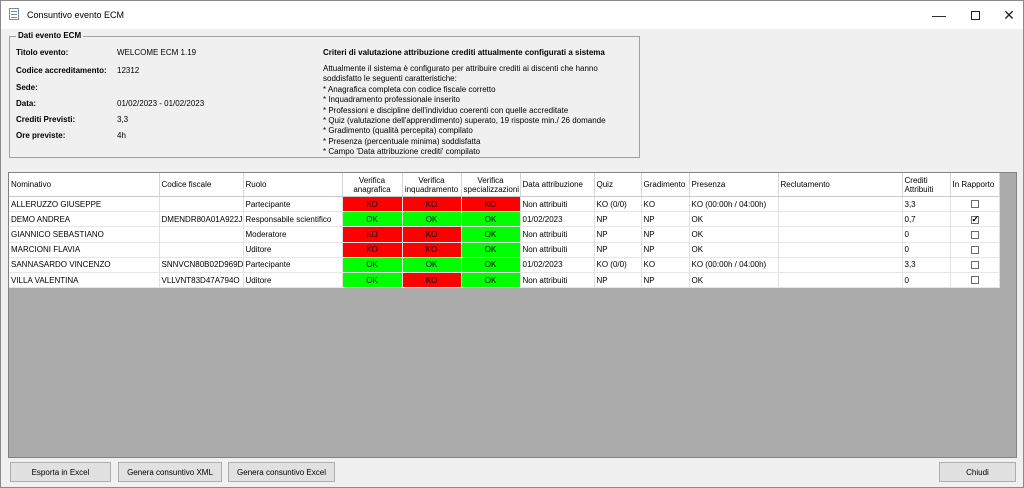 This screenshot has width=1024, height=488. Describe the element at coordinates (840, 185) in the screenshot. I see `col-header-reclutamento: Reclutamento` at that location.